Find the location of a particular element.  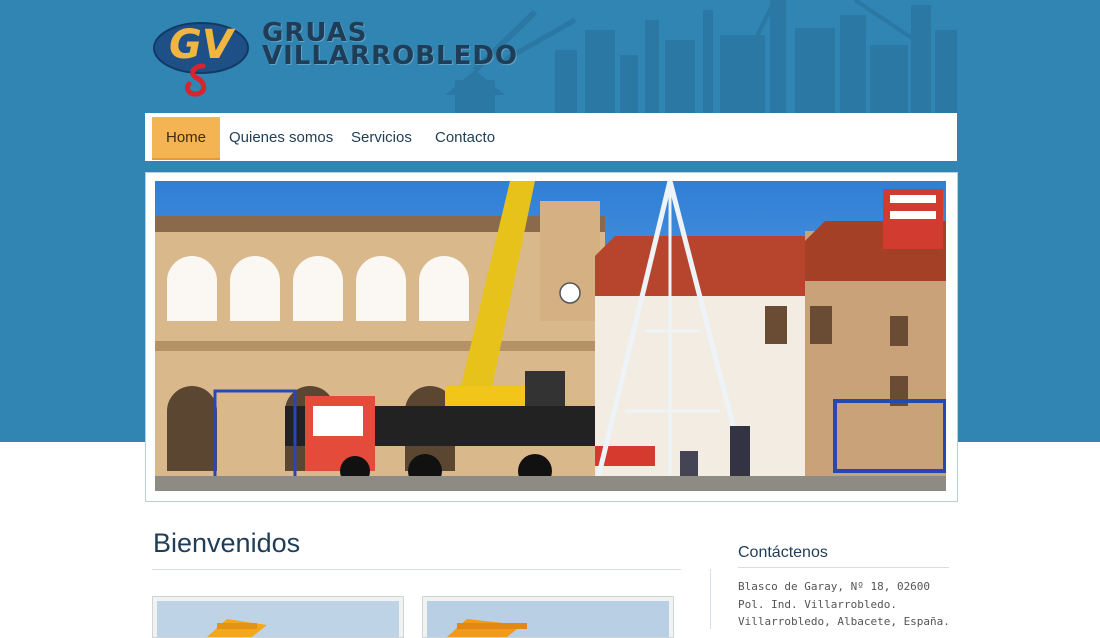

site-header: GV GRUAS VILLARROBLEDO is located at coordinates (551, 56).